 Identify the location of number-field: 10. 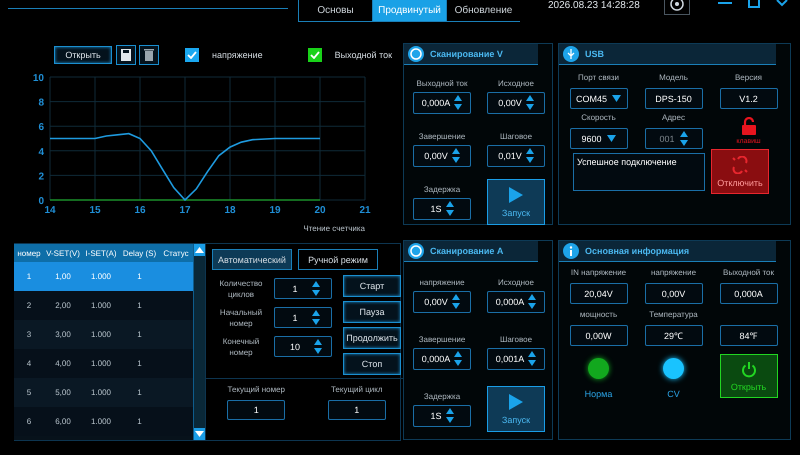
(303, 346).